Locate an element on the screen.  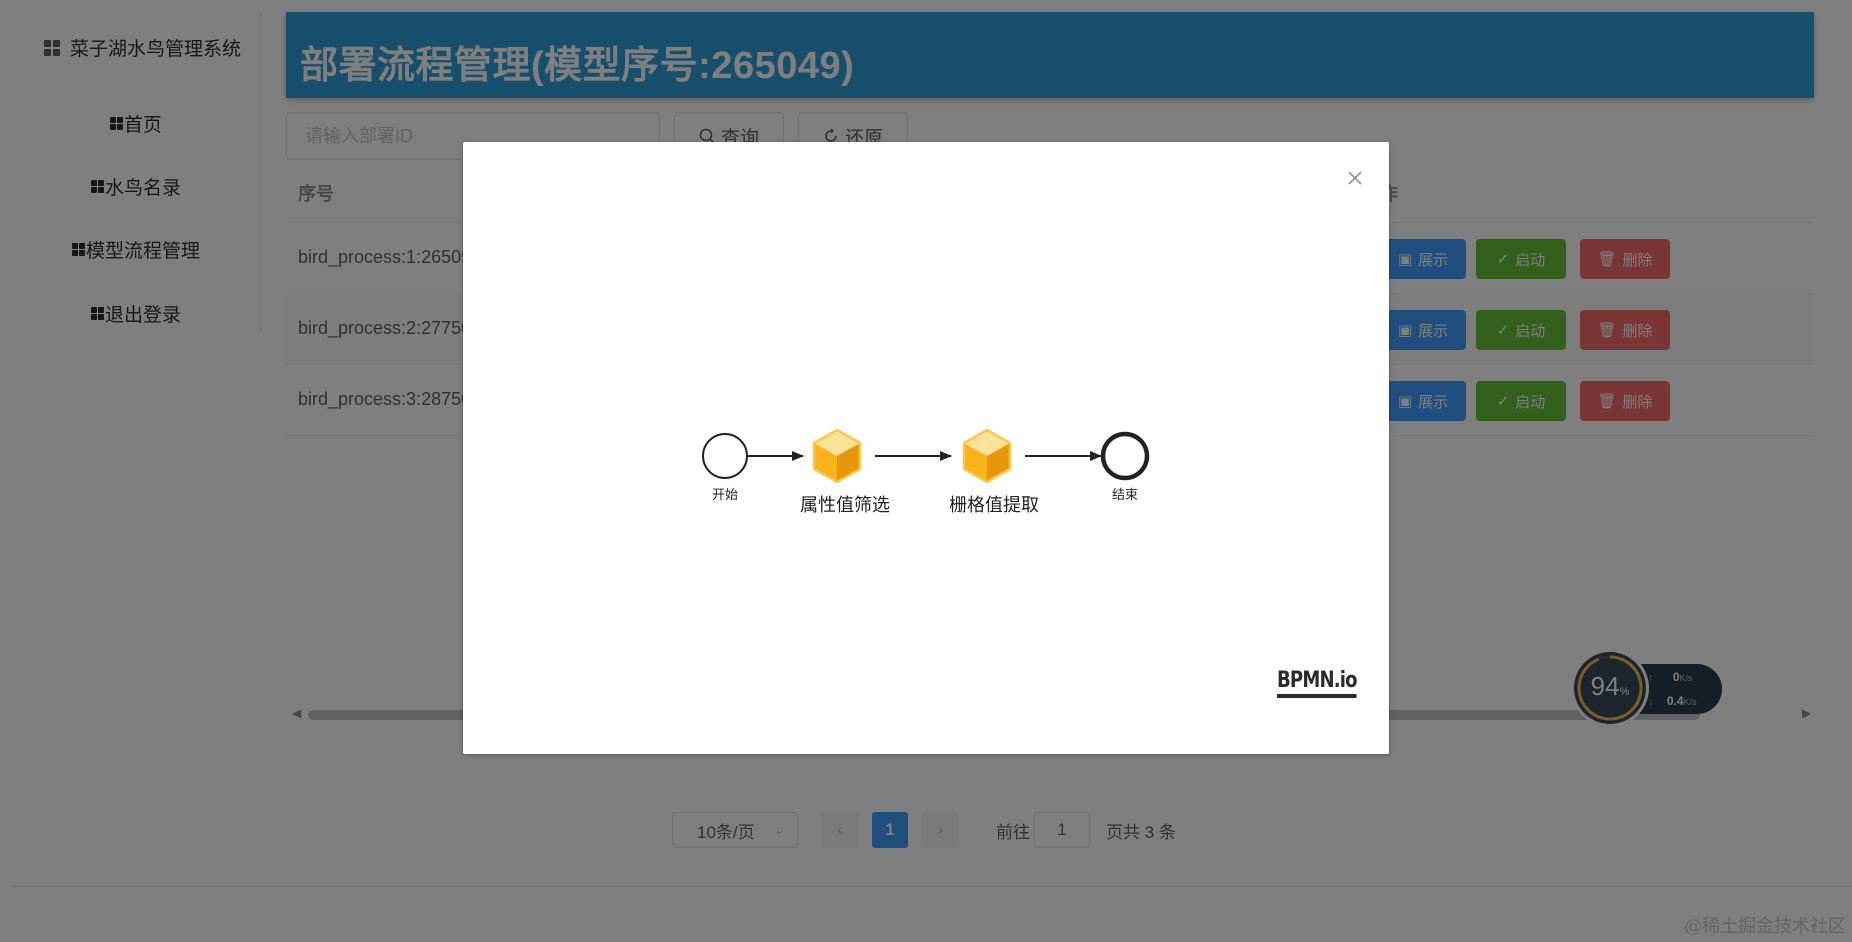
task-raster-extract-label: 栅格值提取 is located at coordinates (994, 505).